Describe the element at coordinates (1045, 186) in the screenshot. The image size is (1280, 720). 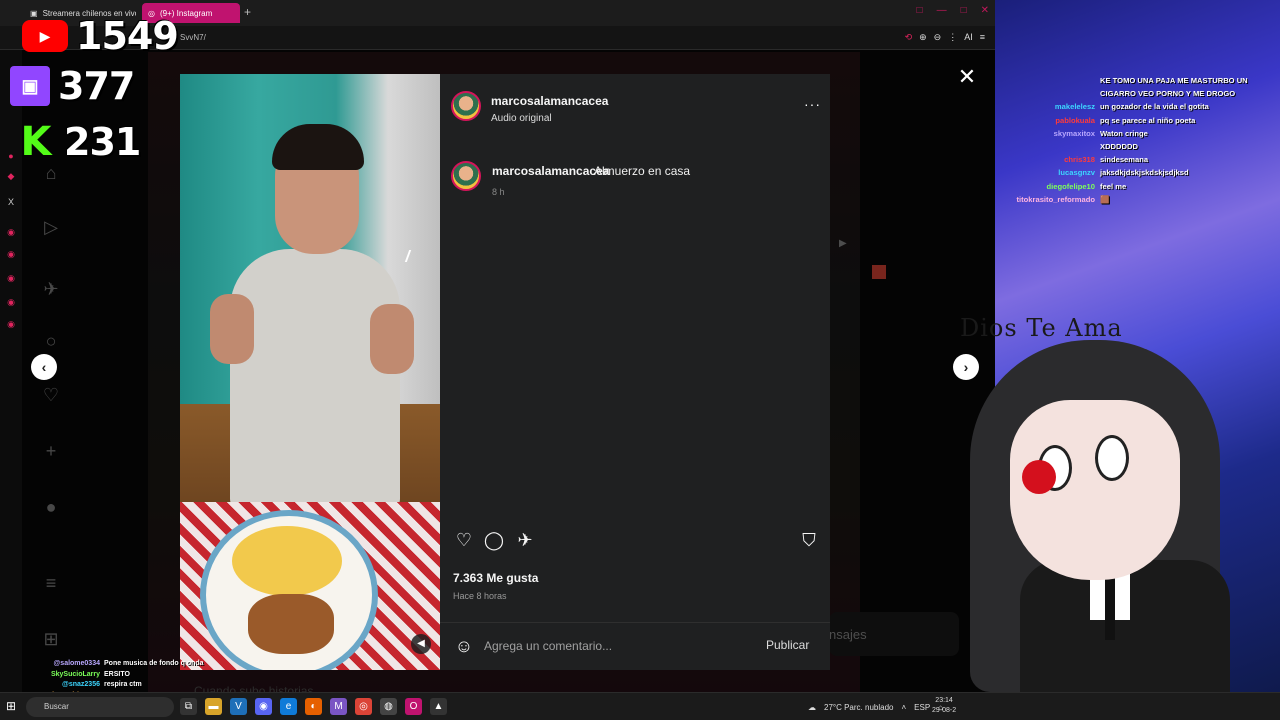
I see `chat-username: diegofelipe10` at that location.